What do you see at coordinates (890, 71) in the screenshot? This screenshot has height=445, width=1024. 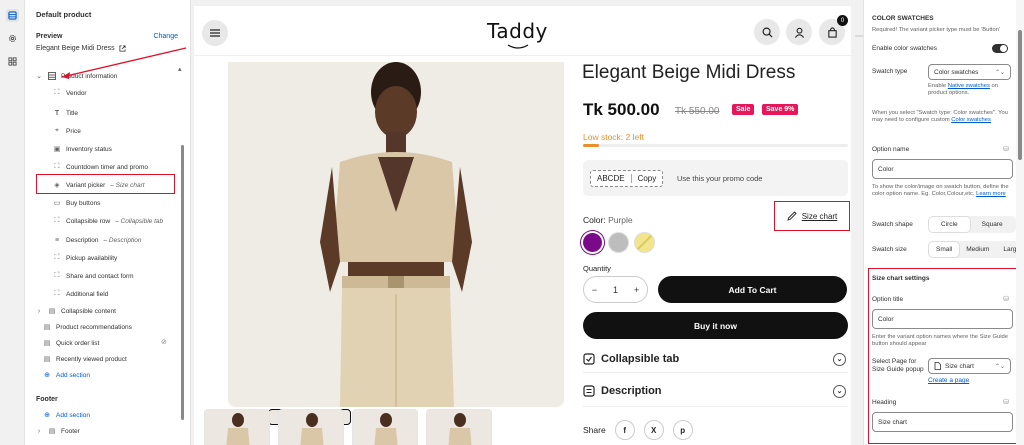 I see `swatch-type-label: Swatch type` at bounding box center [890, 71].